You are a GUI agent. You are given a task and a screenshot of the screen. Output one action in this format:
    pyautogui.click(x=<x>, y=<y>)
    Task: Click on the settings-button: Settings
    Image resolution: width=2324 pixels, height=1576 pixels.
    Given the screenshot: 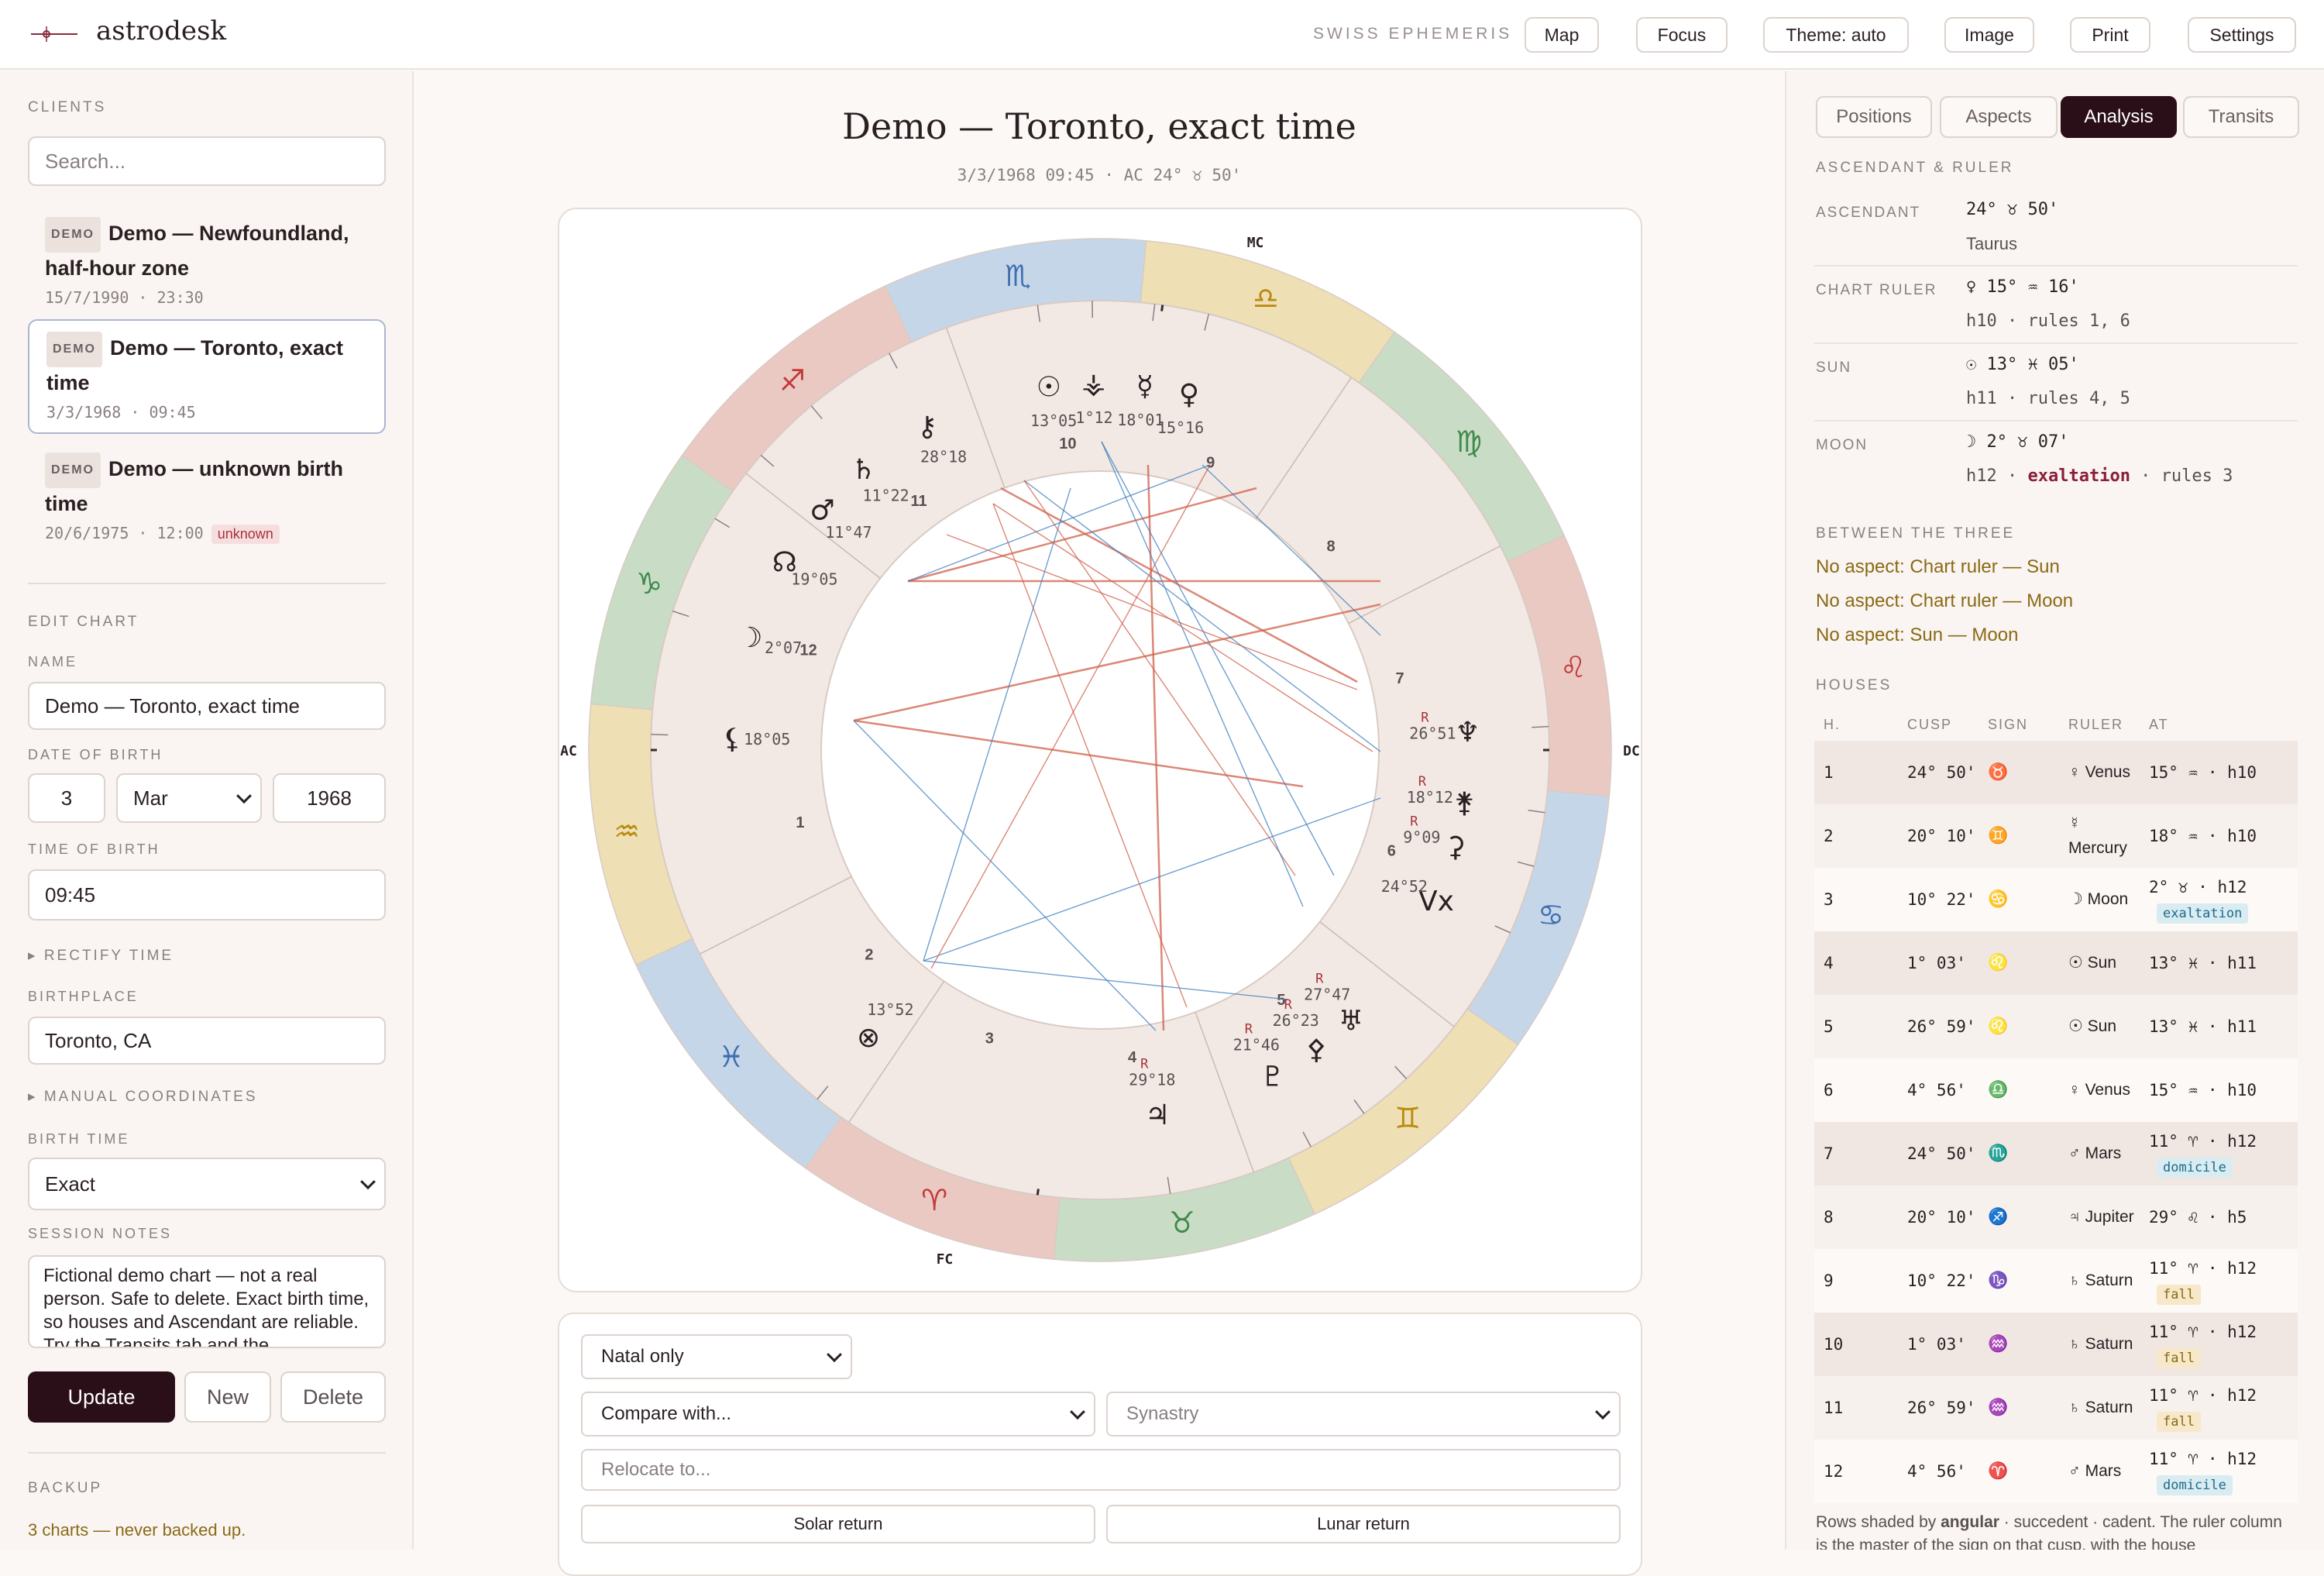 What is the action you would take?
    pyautogui.click(x=2242, y=35)
    